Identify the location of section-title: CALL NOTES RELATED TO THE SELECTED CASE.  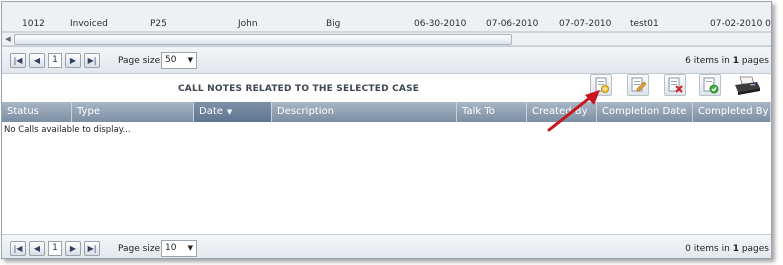
(299, 89).